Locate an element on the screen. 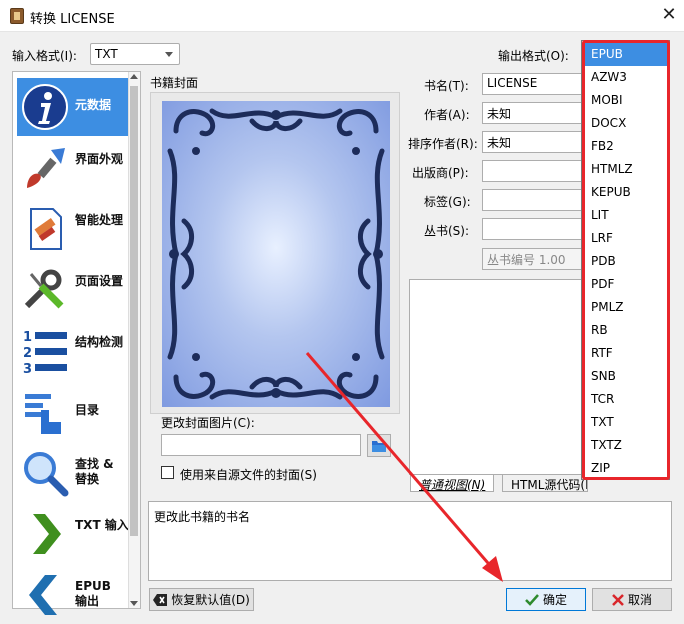 The width and height of the screenshot is (684, 624). brush-icon is located at coordinates (46, 168).